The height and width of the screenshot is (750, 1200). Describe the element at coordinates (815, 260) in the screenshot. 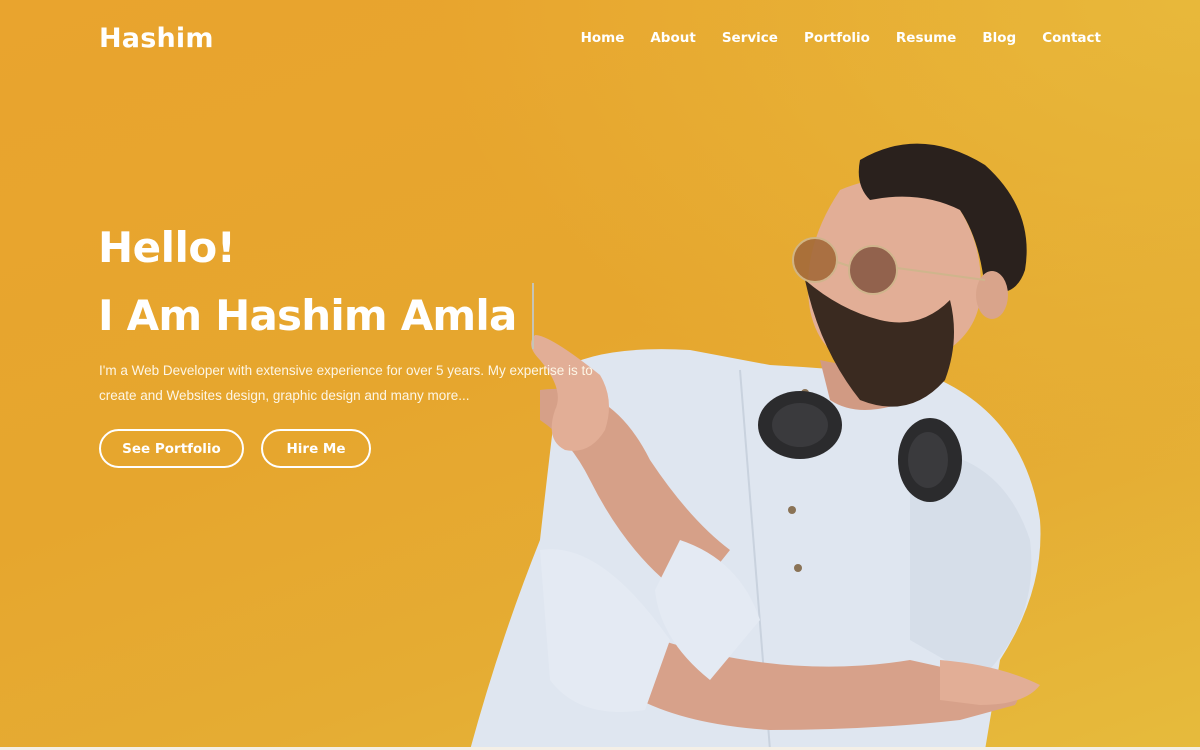

I see `sunglasses-lens-left` at that location.